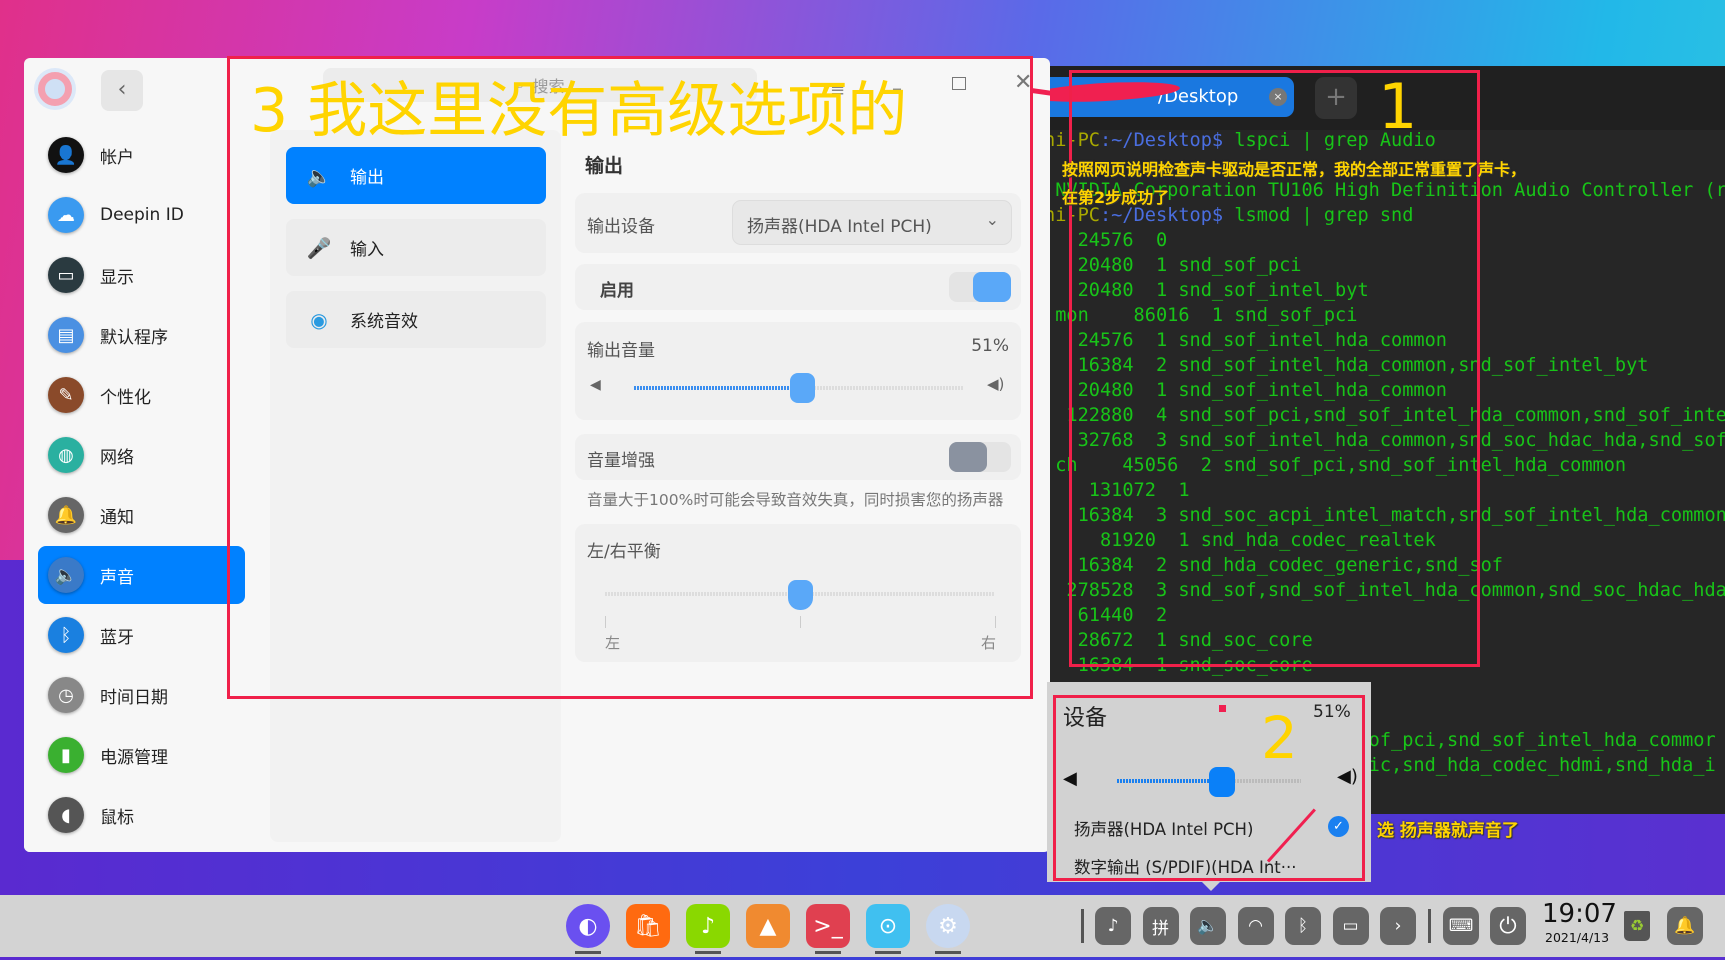 The width and height of the screenshot is (1725, 960). What do you see at coordinates (66, 275) in the screenshot?
I see `monitor-icon: ▭` at bounding box center [66, 275].